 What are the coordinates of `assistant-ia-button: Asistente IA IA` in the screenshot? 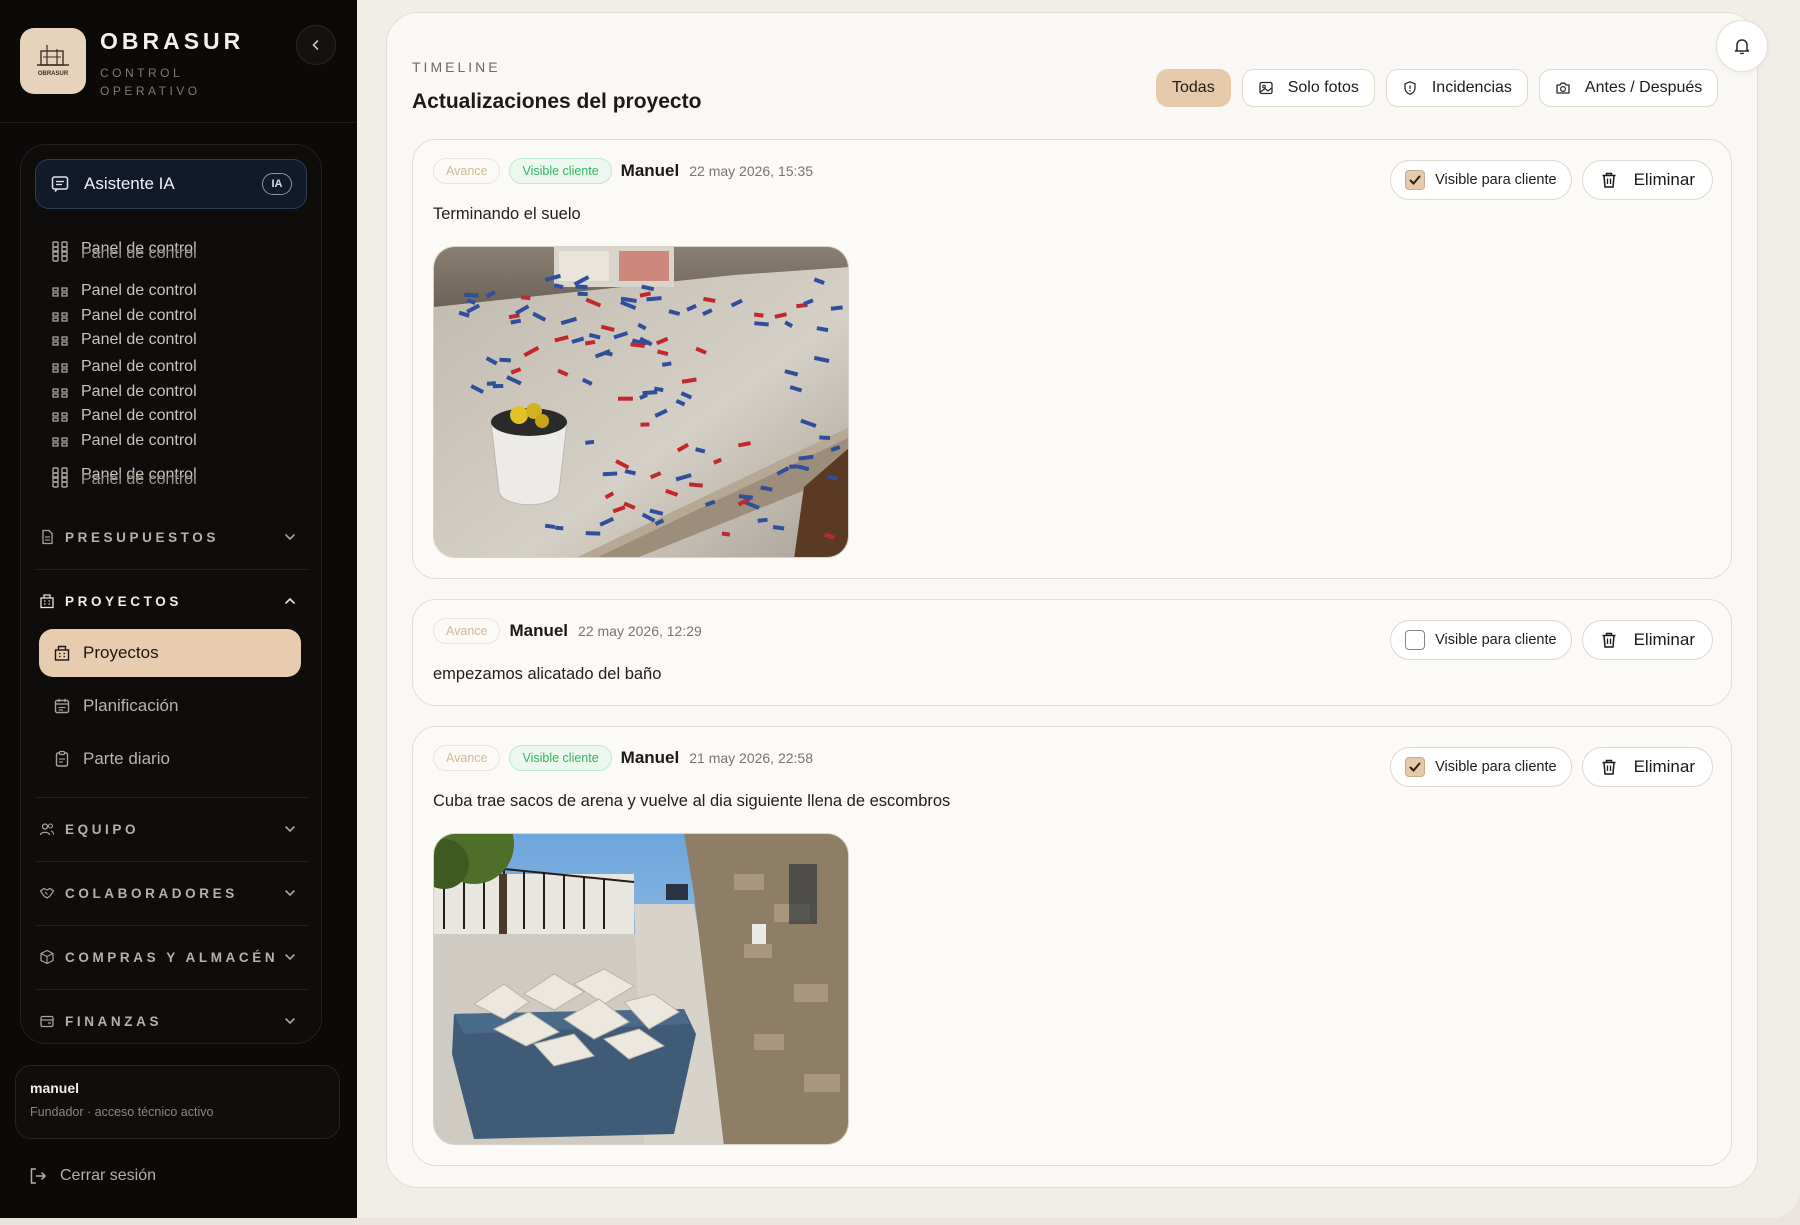 It's located at (171, 184).